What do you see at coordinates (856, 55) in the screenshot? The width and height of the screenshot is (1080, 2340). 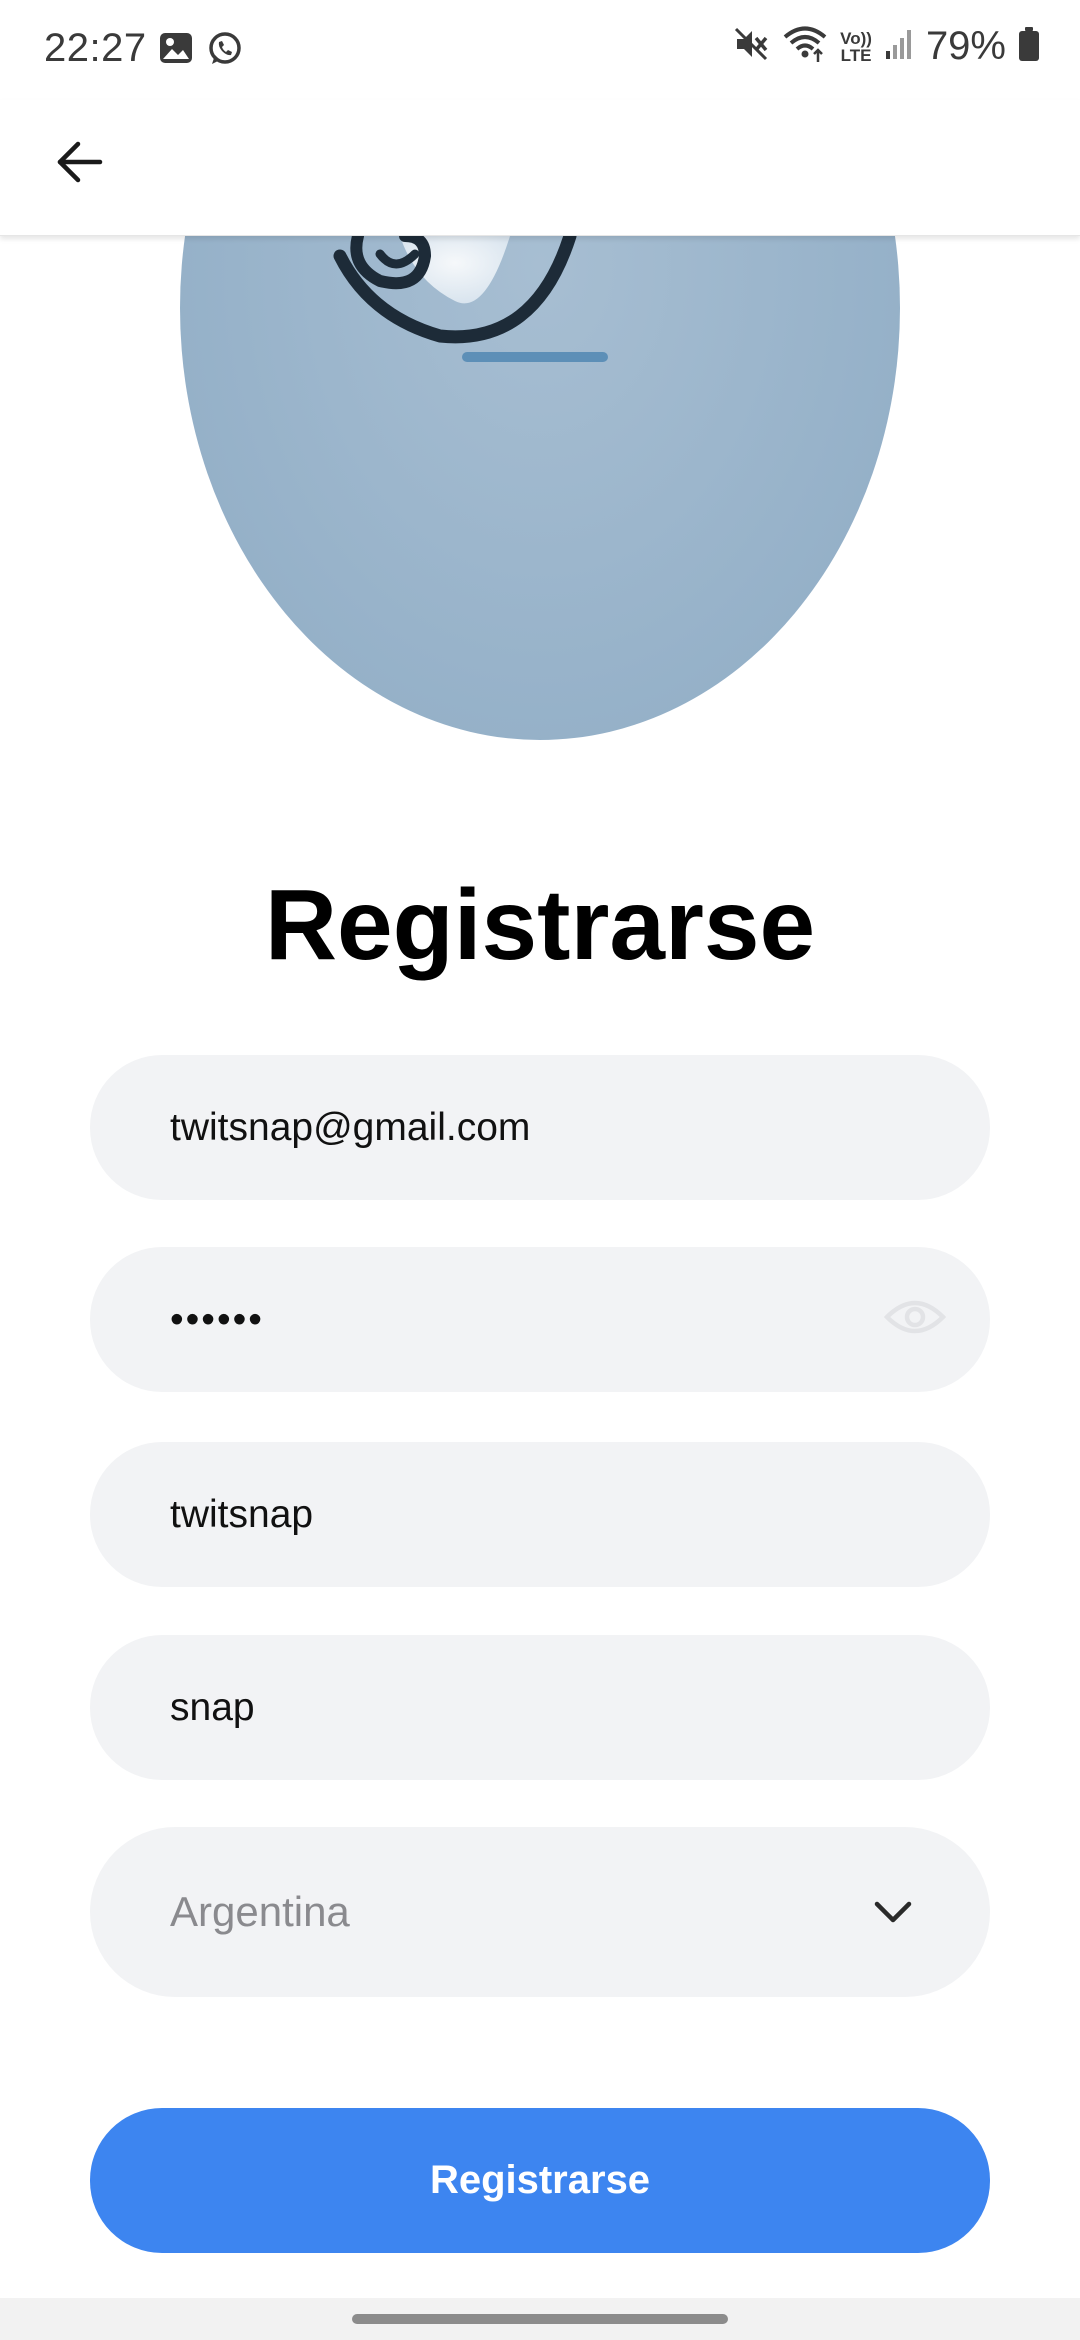 I see `volte-bottom-label: LTE` at bounding box center [856, 55].